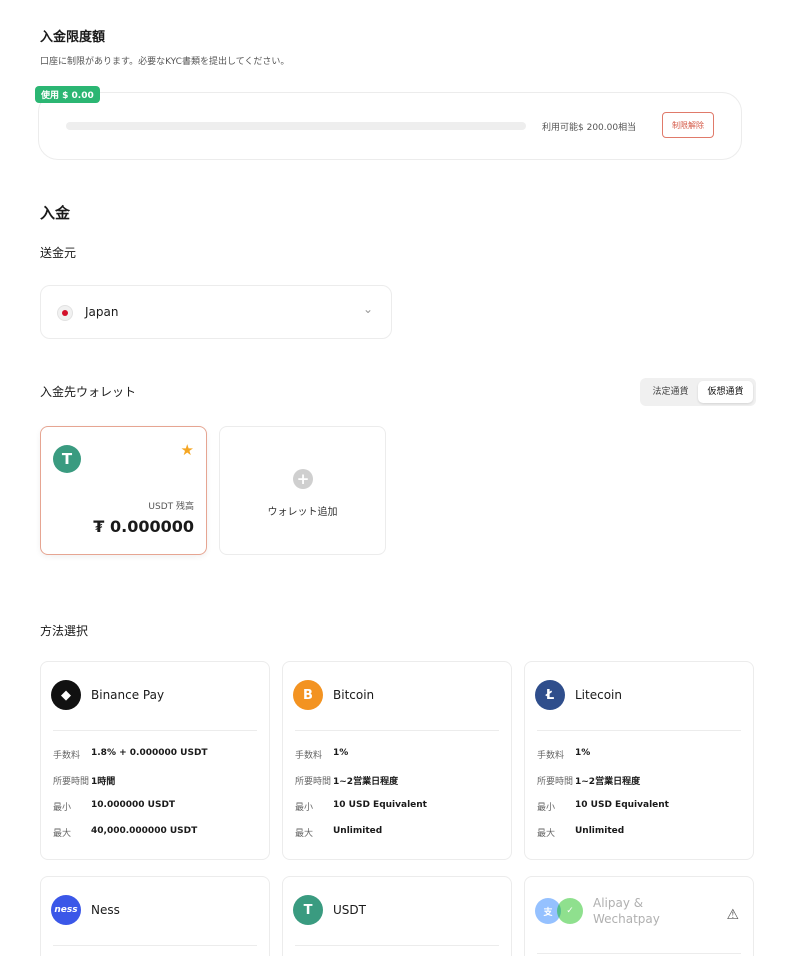 Image resolution: width=800 pixels, height=956 pixels. What do you see at coordinates (618, 903) in the screenshot?
I see `method-name-line1: Alipay &` at bounding box center [618, 903].